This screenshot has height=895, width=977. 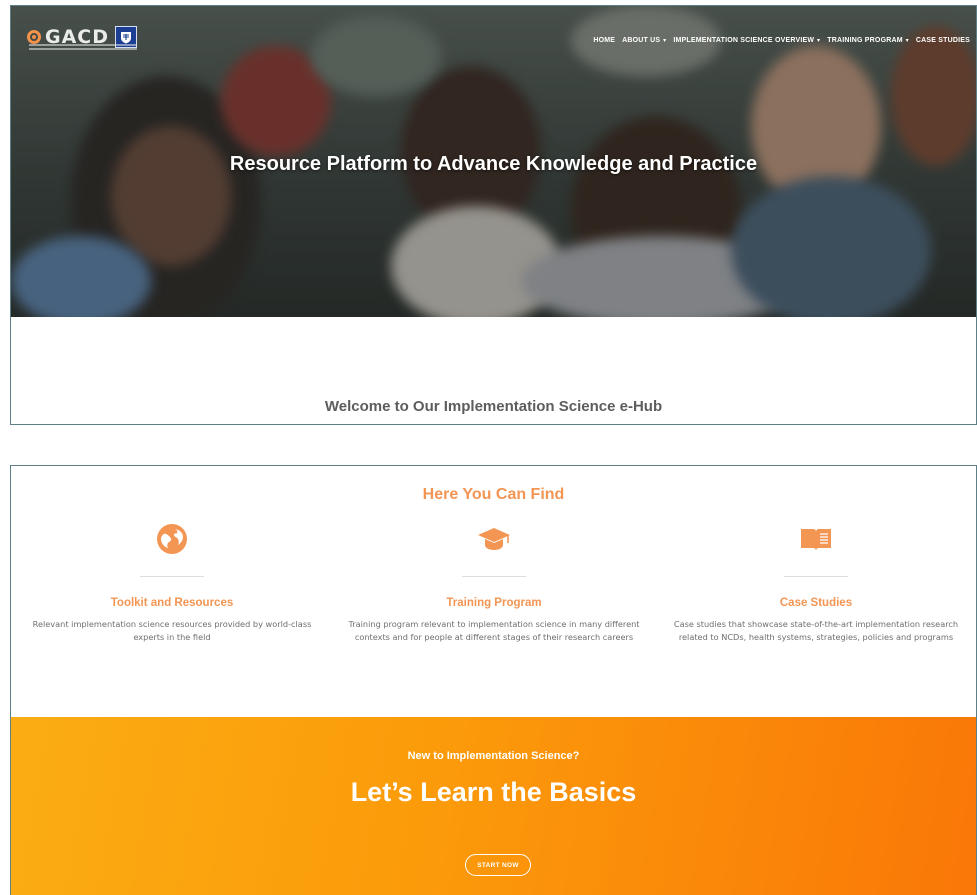 What do you see at coordinates (172, 539) in the screenshot?
I see `globe-icon` at bounding box center [172, 539].